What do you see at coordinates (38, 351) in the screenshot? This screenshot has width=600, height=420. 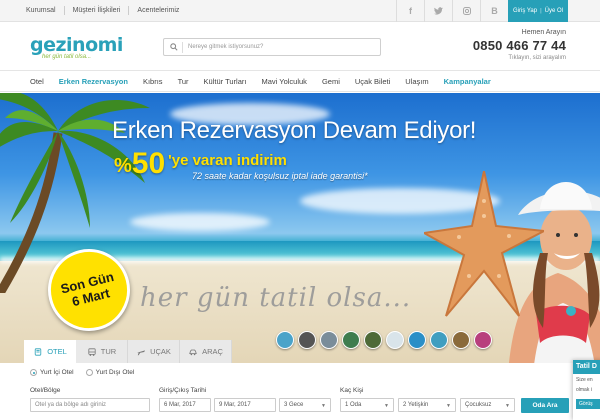 I see `hotel-icon` at bounding box center [38, 351].